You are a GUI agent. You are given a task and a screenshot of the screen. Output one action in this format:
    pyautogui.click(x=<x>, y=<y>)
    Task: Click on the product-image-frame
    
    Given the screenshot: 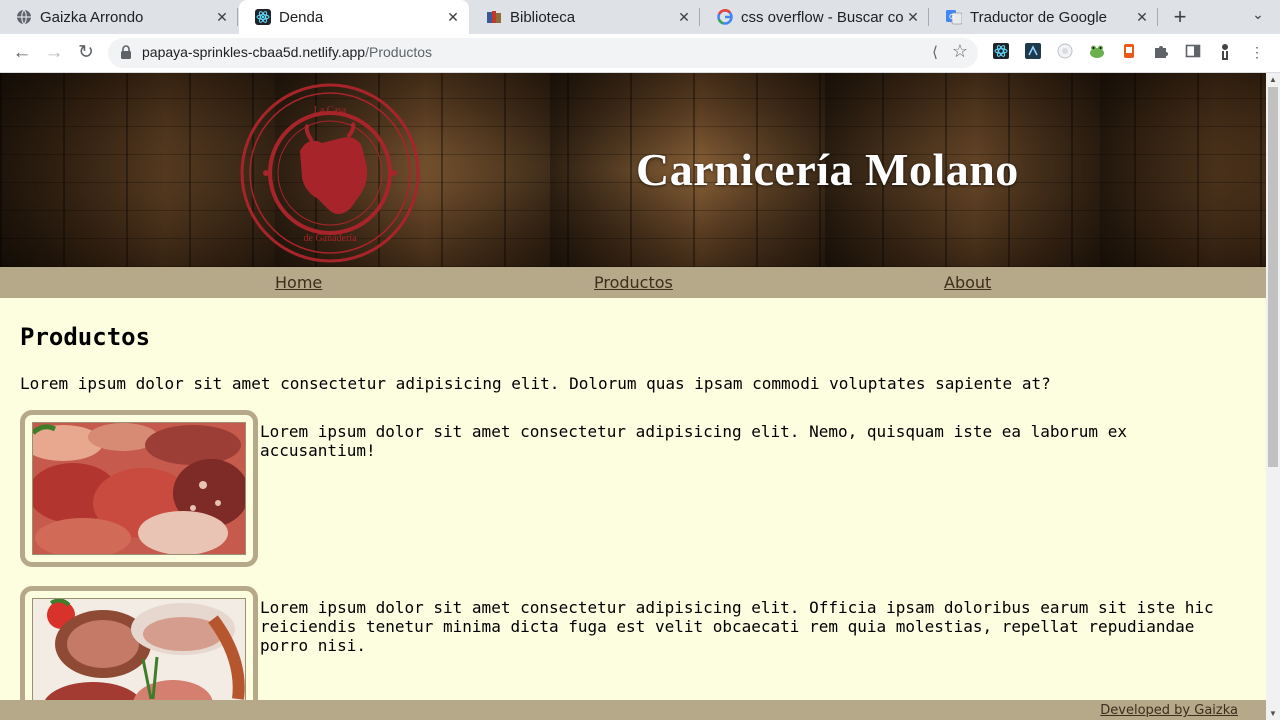 What is the action you would take?
    pyautogui.click(x=139, y=488)
    